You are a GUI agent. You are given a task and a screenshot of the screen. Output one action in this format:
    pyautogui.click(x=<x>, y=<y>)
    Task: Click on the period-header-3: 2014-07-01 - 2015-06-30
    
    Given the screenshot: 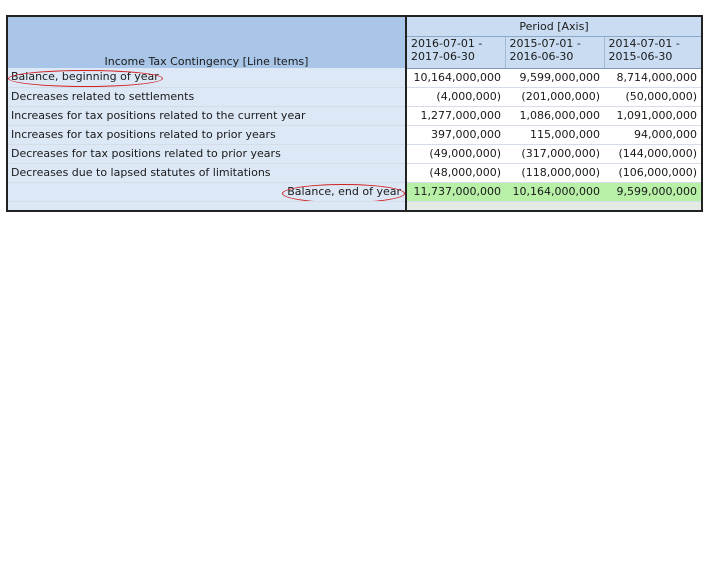 What is the action you would take?
    pyautogui.click(x=653, y=52)
    